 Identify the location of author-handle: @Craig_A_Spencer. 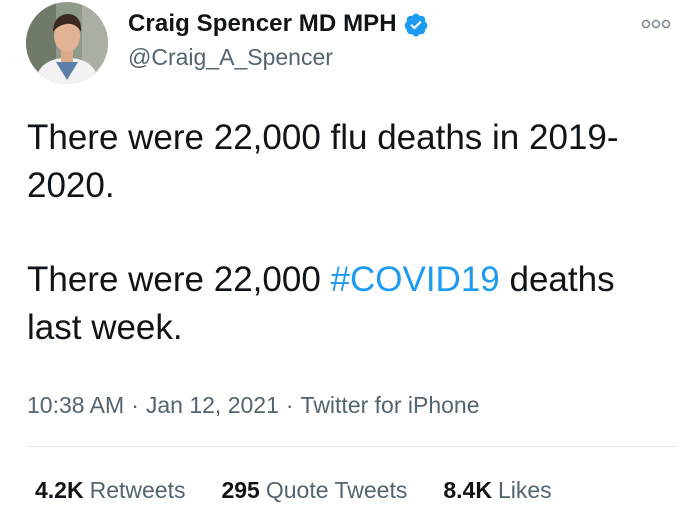
(230, 57).